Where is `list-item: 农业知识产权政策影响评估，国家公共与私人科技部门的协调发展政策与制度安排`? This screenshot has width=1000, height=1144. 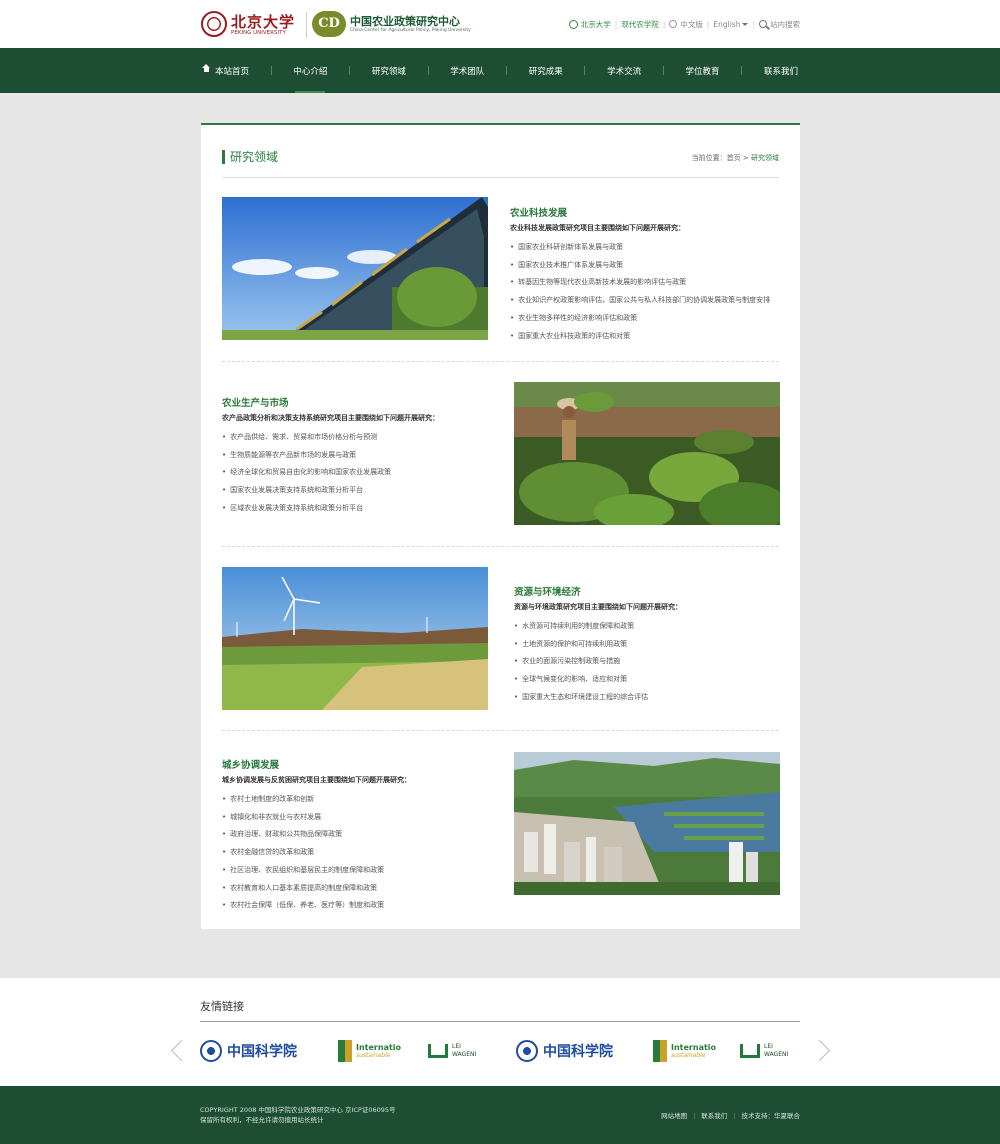 list-item: 农业知识产权政策影响评估，国家公共与私人科技部门的协调发展政策与制度安排 is located at coordinates (645, 301).